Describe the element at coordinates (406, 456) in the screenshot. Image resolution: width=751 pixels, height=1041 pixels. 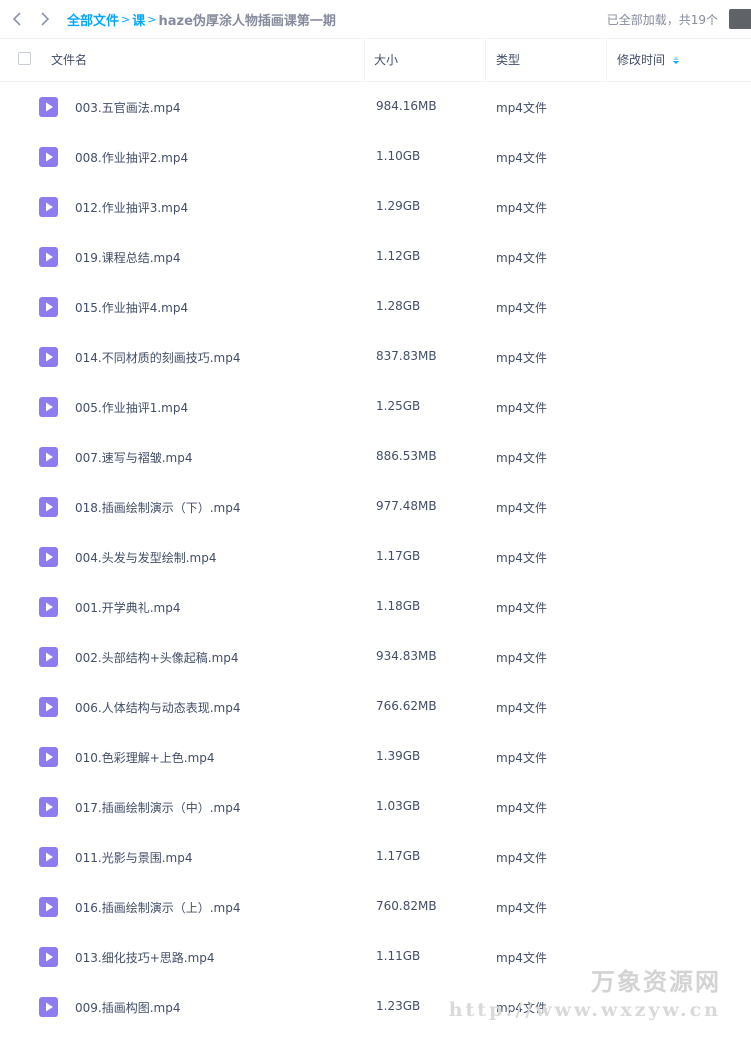
I see `file-size: 886.53MB` at that location.